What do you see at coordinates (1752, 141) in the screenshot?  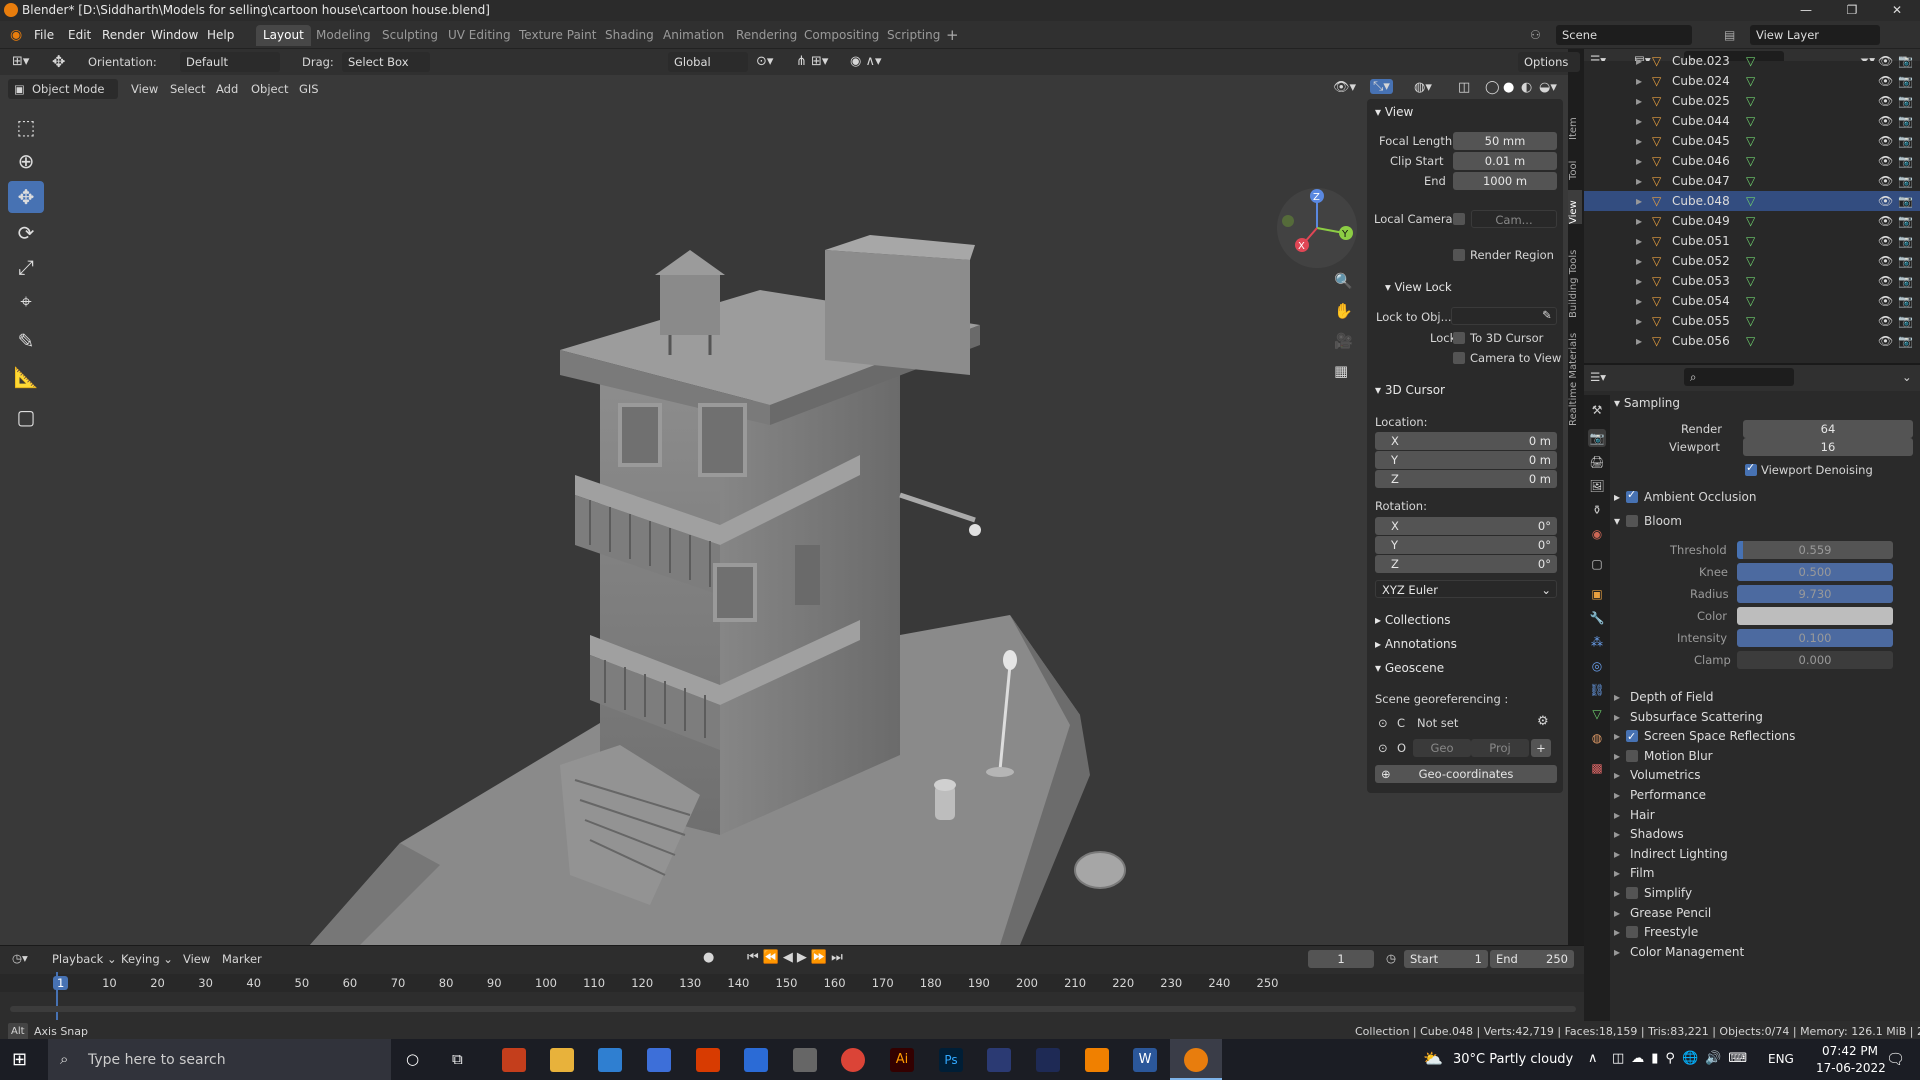 I see `outliner-row: ▸ ▽ Cube.045 ▽ 👁 📷` at bounding box center [1752, 141].